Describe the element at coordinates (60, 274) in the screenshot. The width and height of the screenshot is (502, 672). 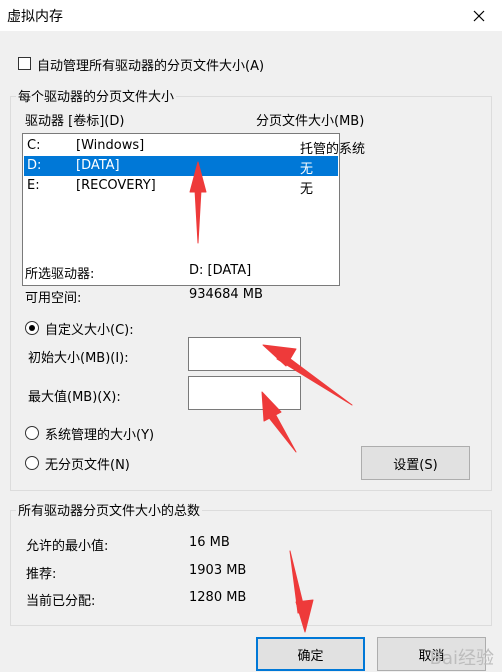
I see `selected-drive-label: 所选驱动器:` at that location.